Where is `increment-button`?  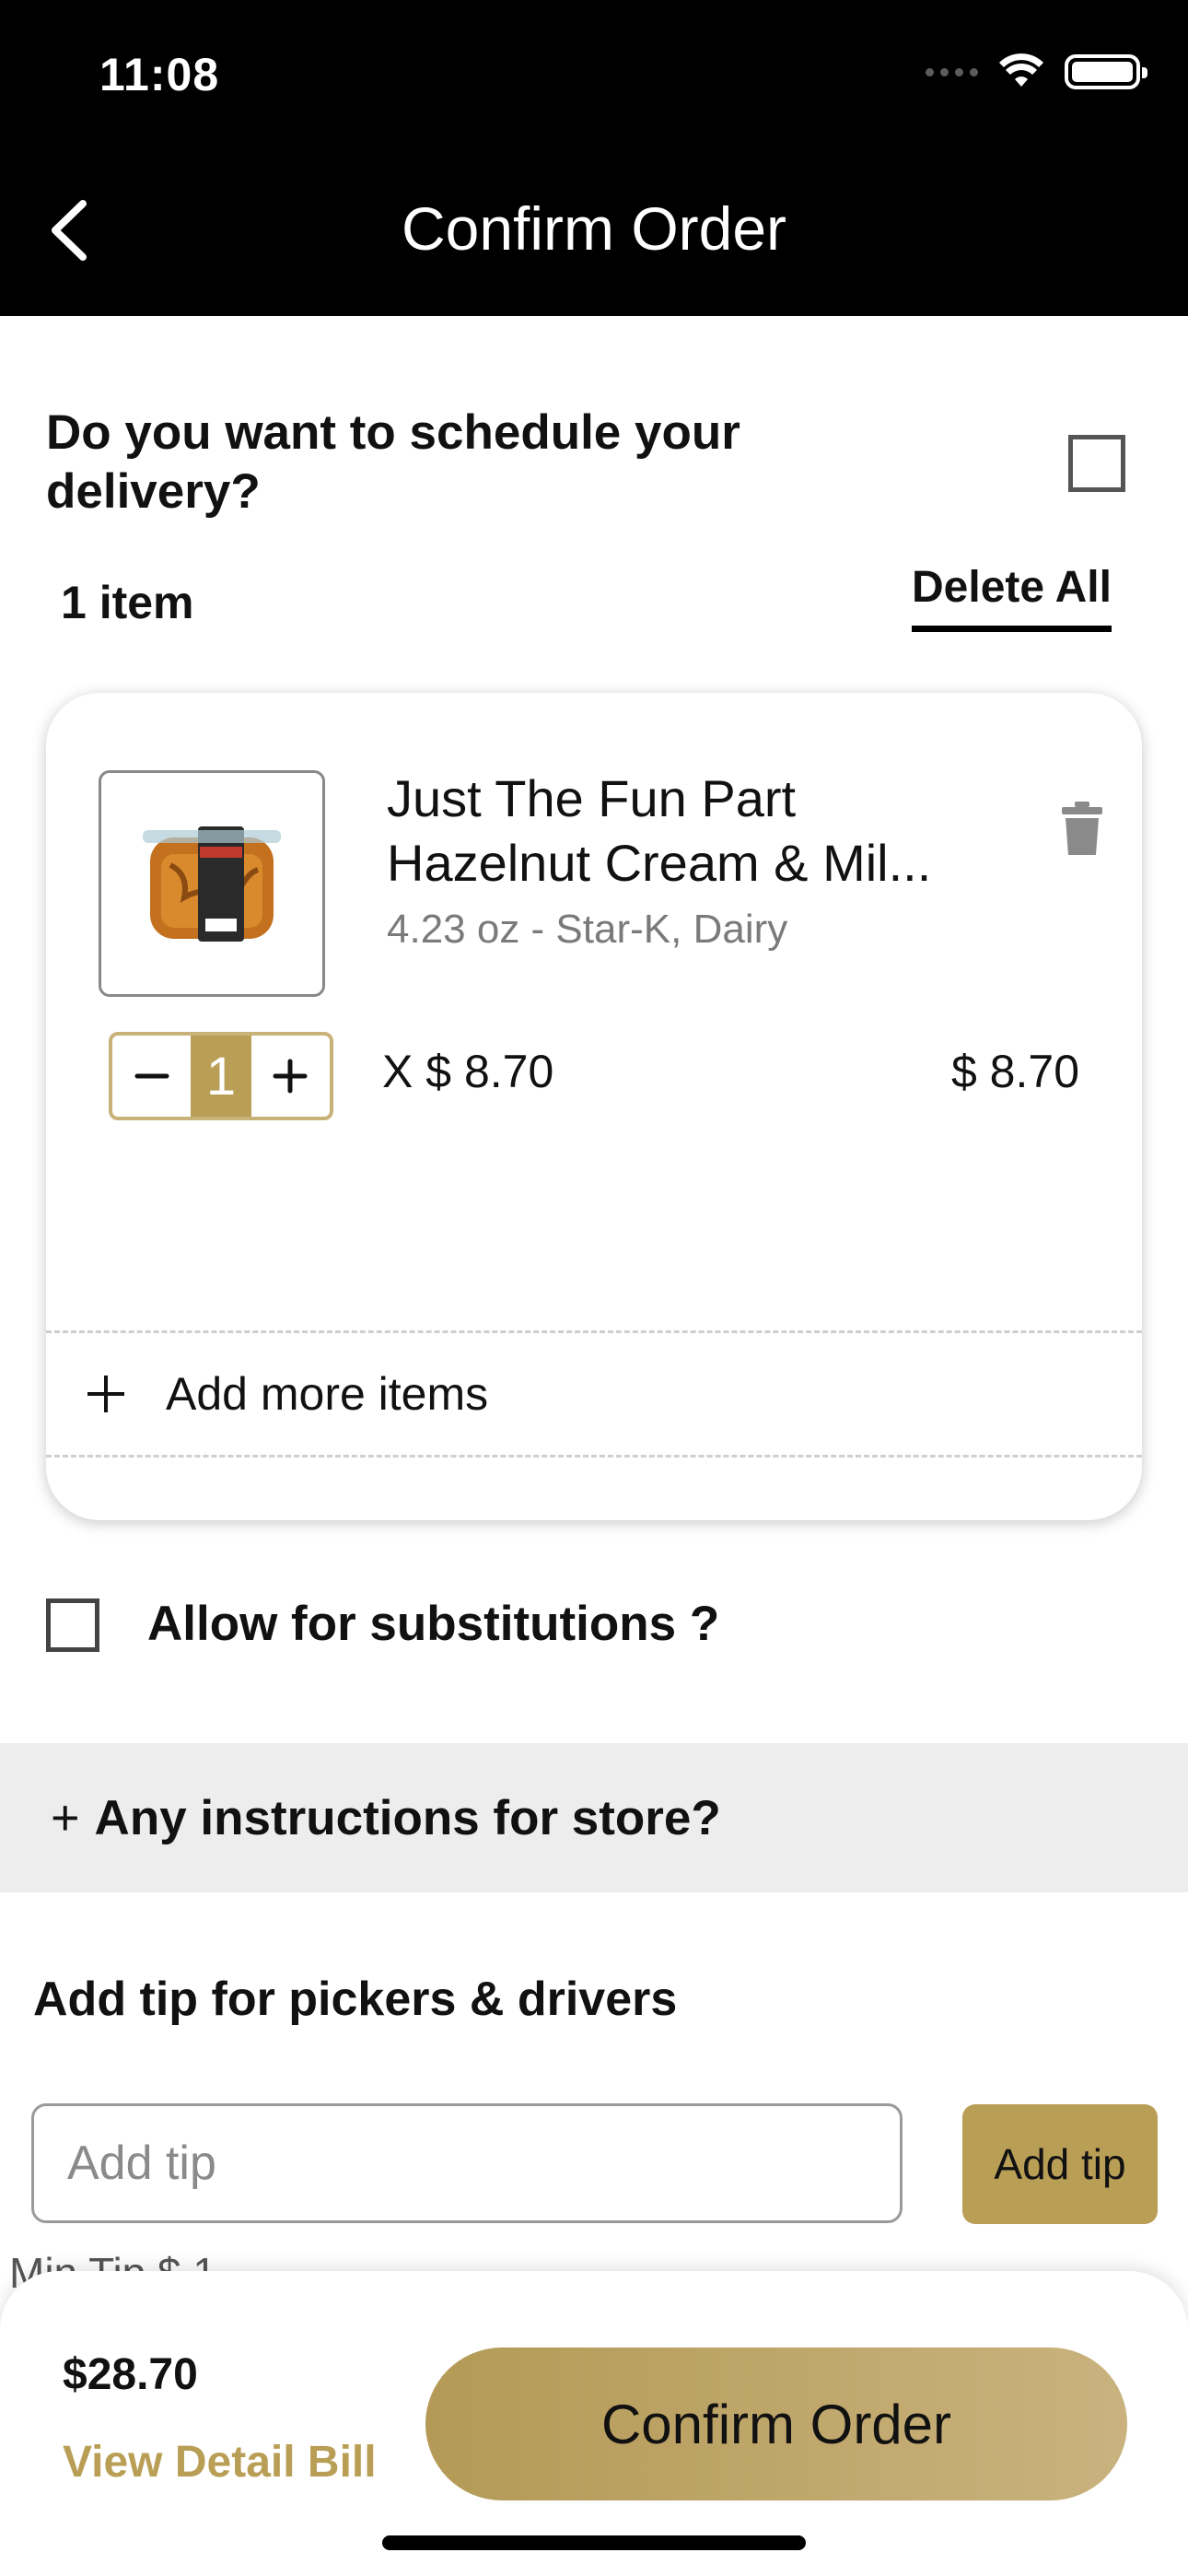 increment-button is located at coordinates (290, 1076).